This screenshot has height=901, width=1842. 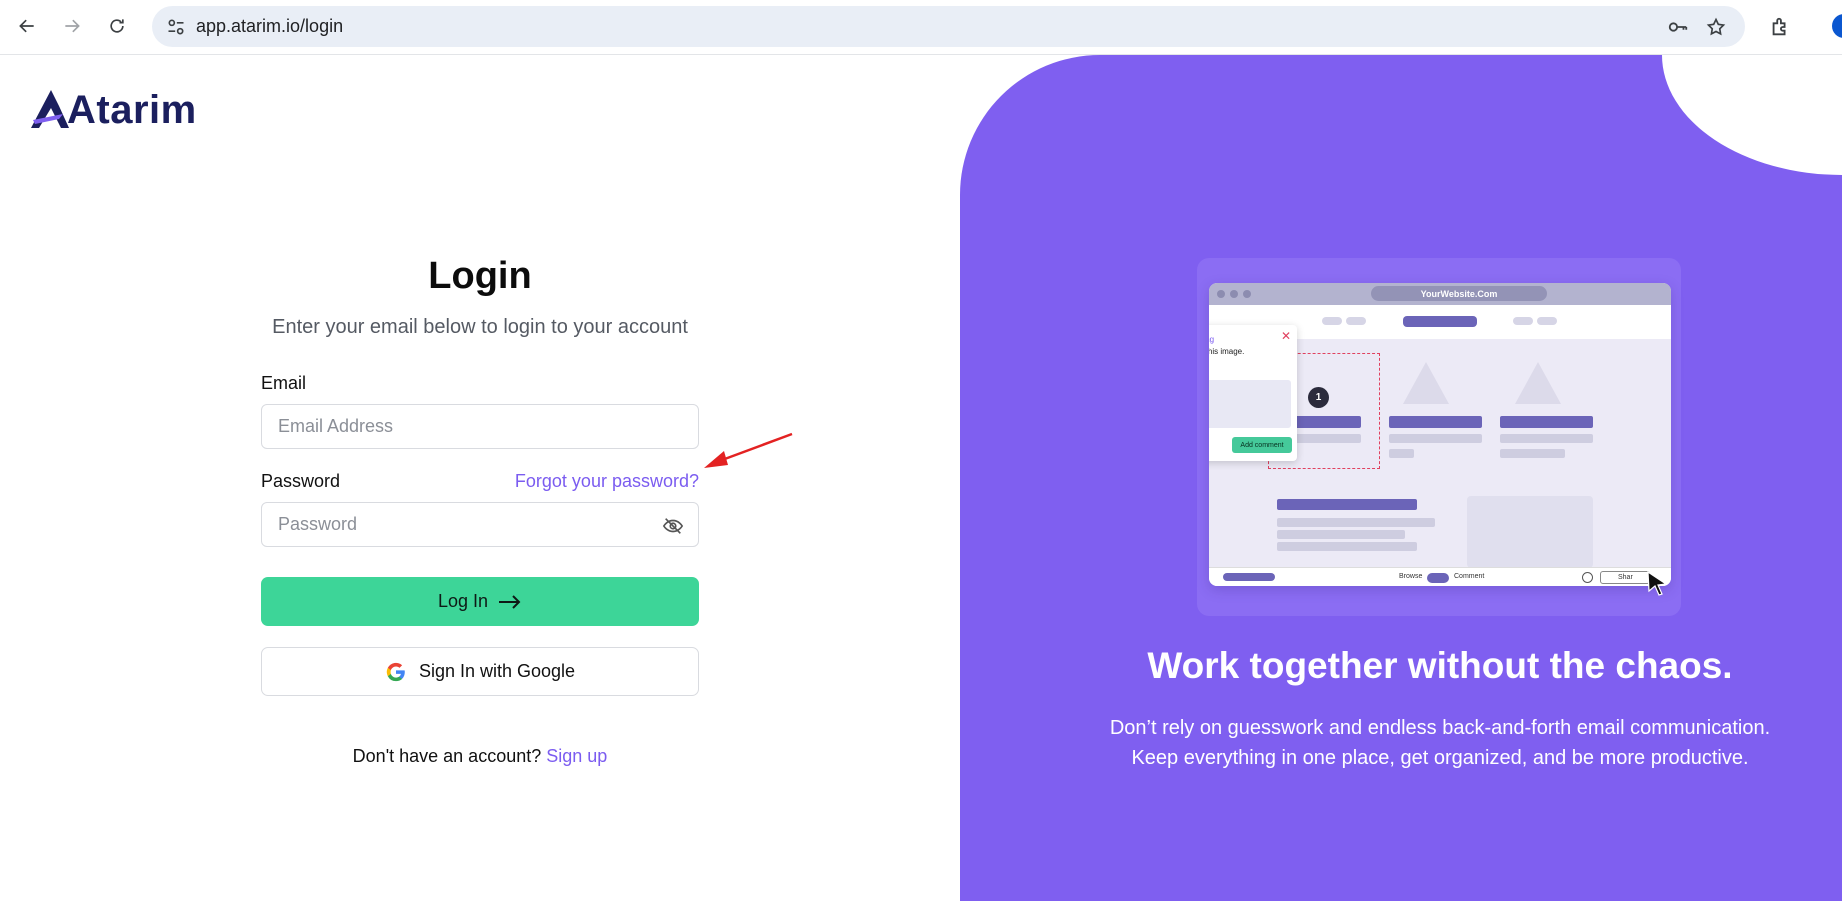 What do you see at coordinates (463, 601) in the screenshot?
I see `login-button-label: Log In` at bounding box center [463, 601].